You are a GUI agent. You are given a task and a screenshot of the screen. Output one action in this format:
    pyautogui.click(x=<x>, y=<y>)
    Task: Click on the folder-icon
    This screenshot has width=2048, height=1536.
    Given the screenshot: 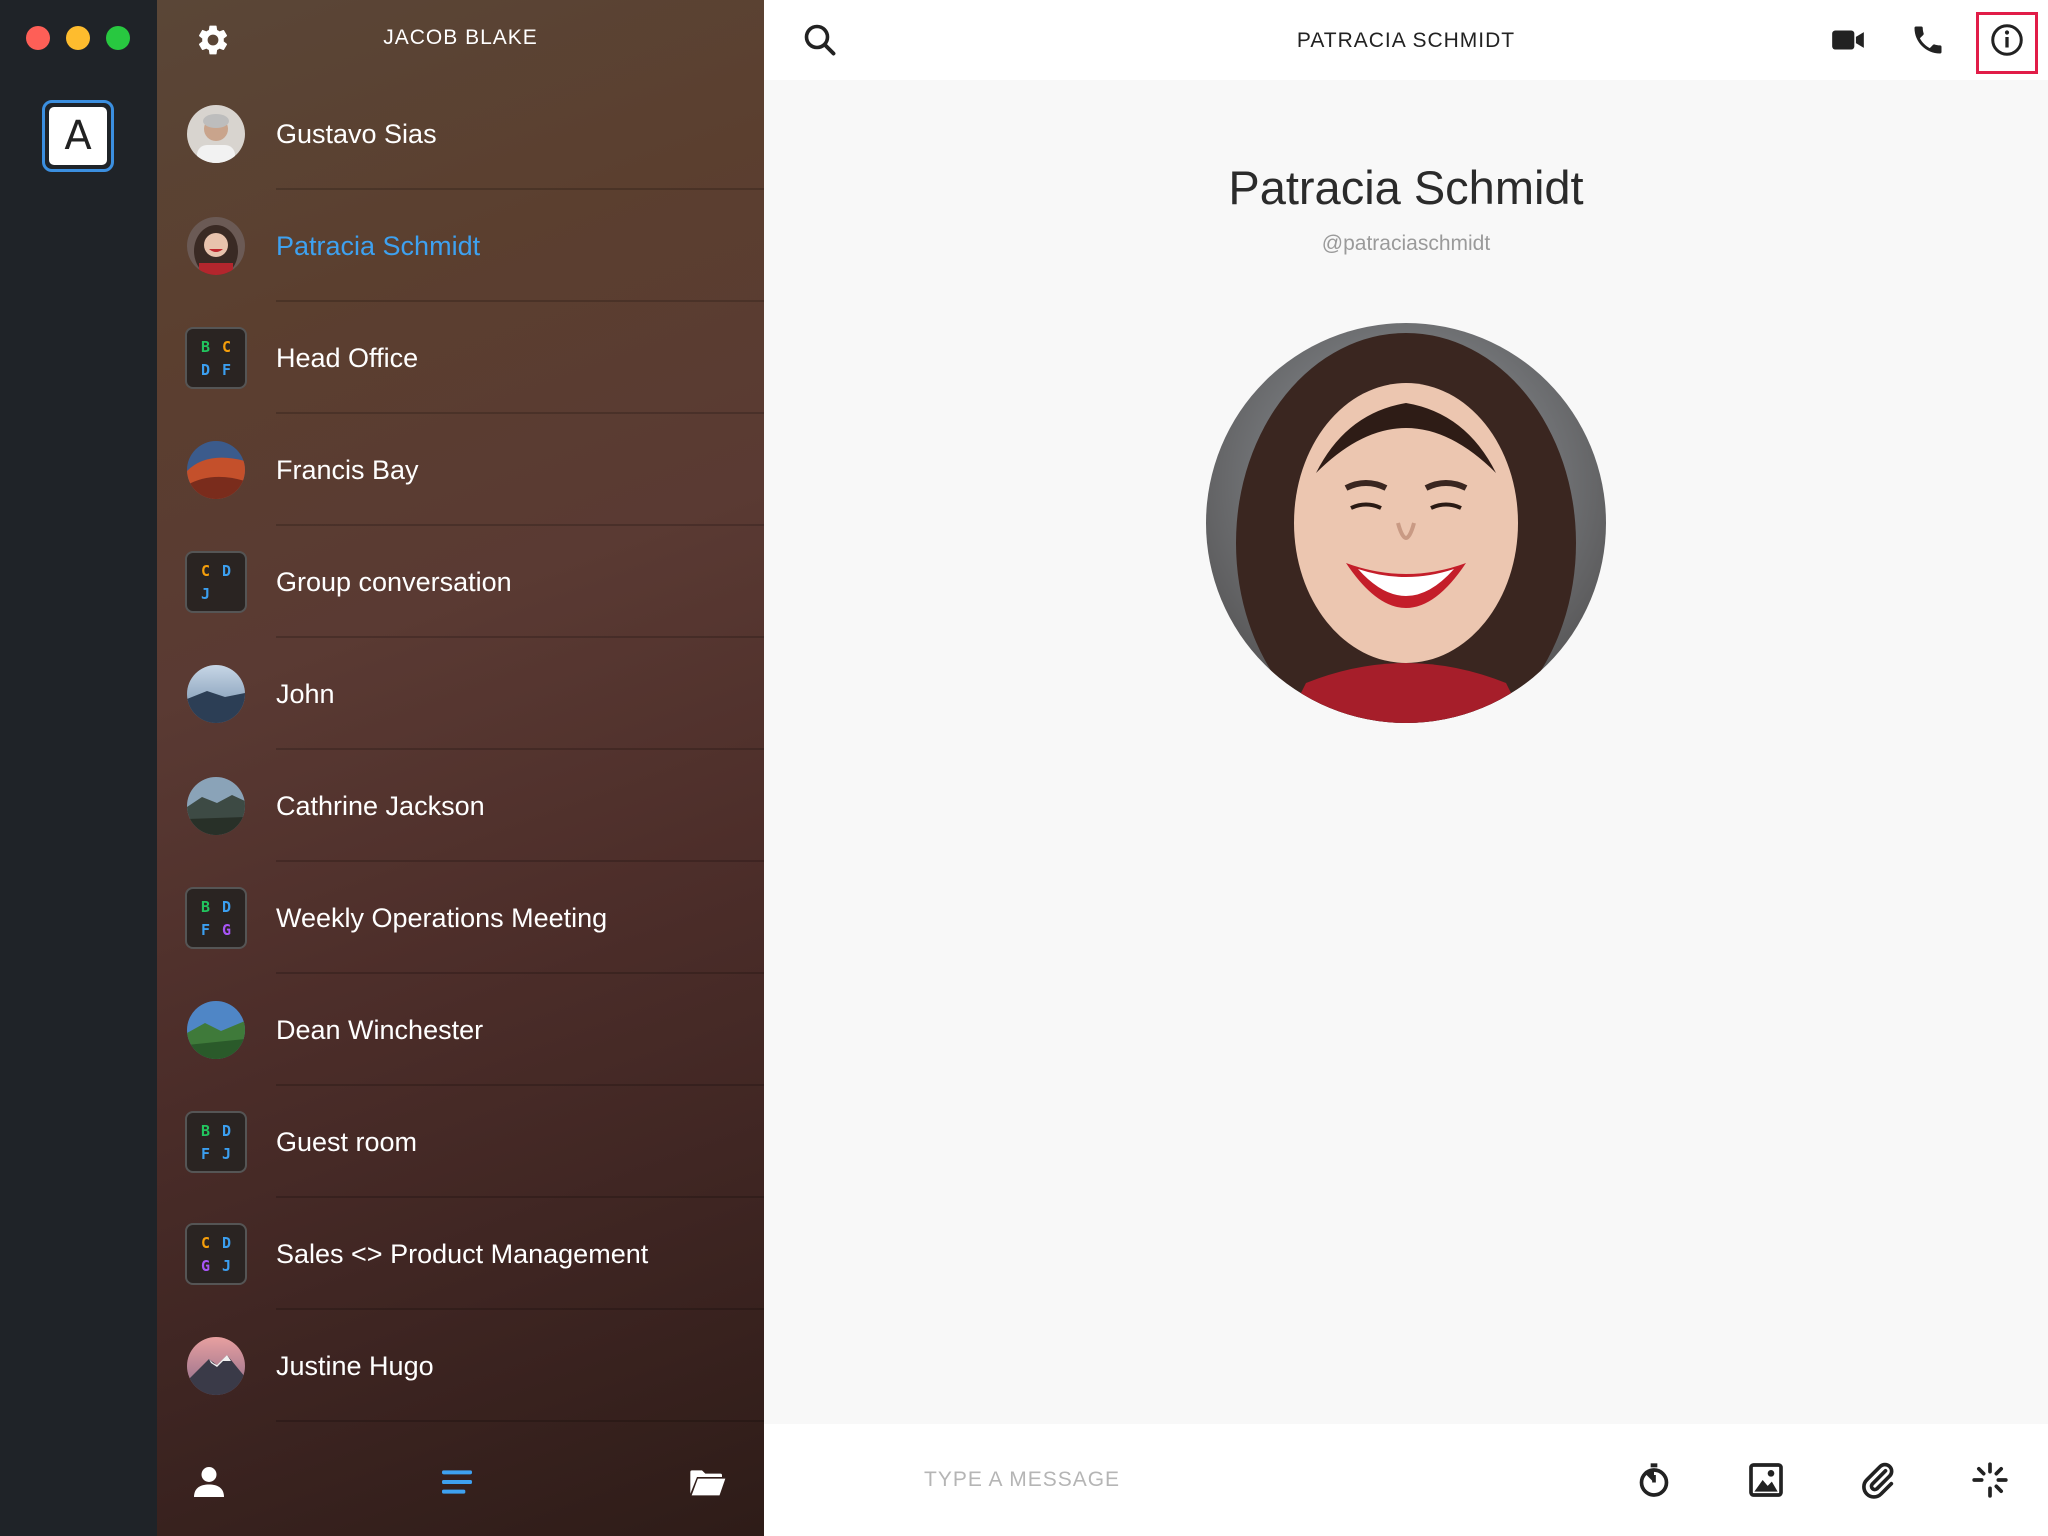 What is the action you would take?
    pyautogui.click(x=707, y=1482)
    